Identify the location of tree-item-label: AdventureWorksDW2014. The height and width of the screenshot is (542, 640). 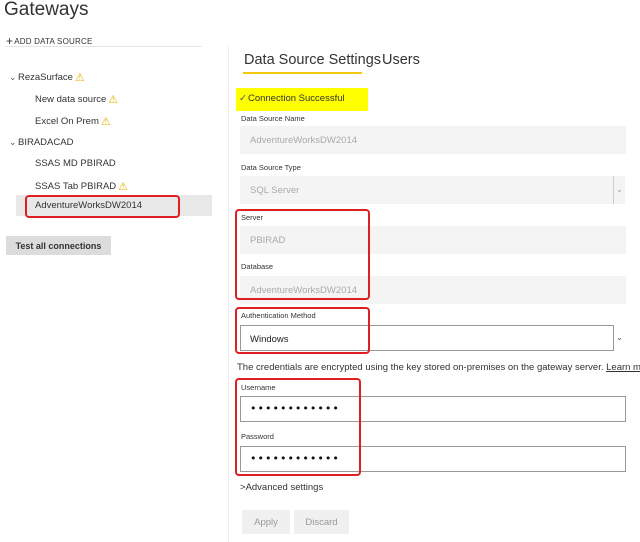
(89, 205).